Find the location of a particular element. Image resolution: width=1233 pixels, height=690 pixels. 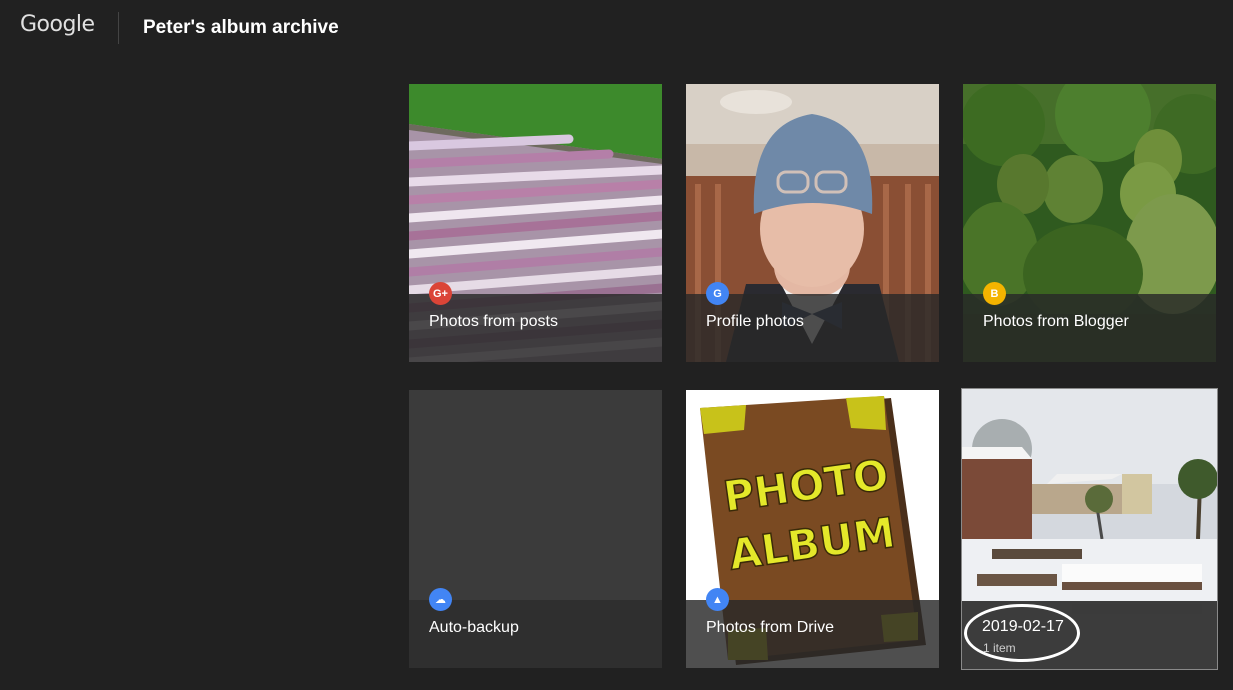

album-caption: ▲ Photos from Drive is located at coordinates (812, 628).